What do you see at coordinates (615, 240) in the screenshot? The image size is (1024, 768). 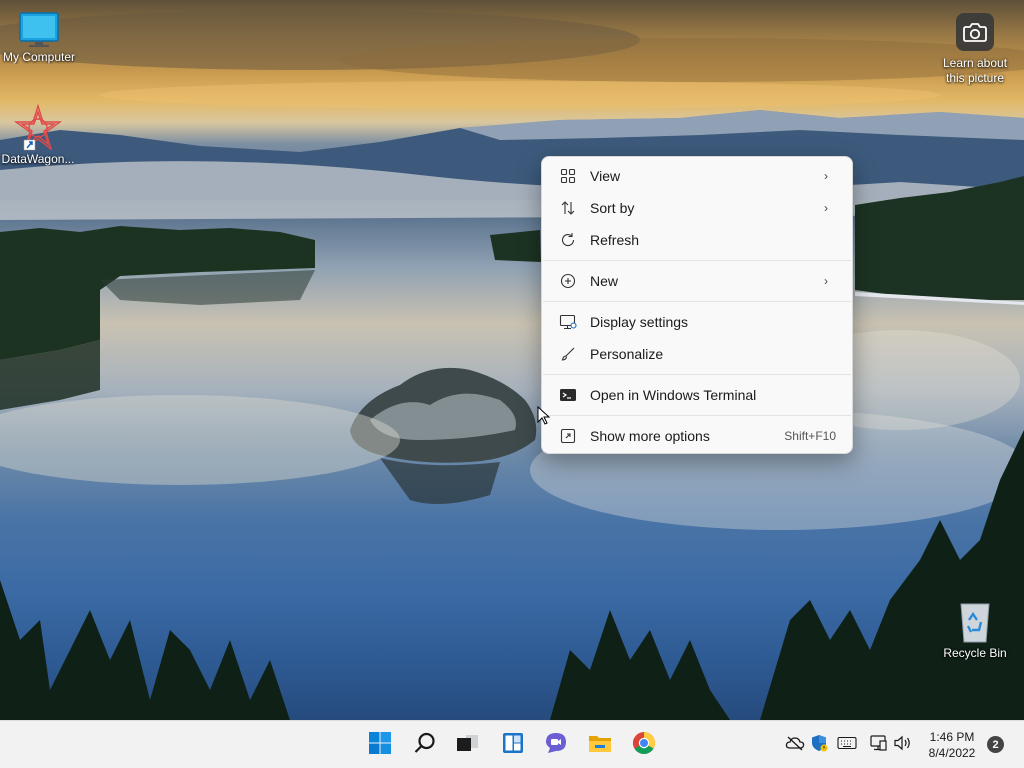 I see `menu-item-label: Refresh` at bounding box center [615, 240].